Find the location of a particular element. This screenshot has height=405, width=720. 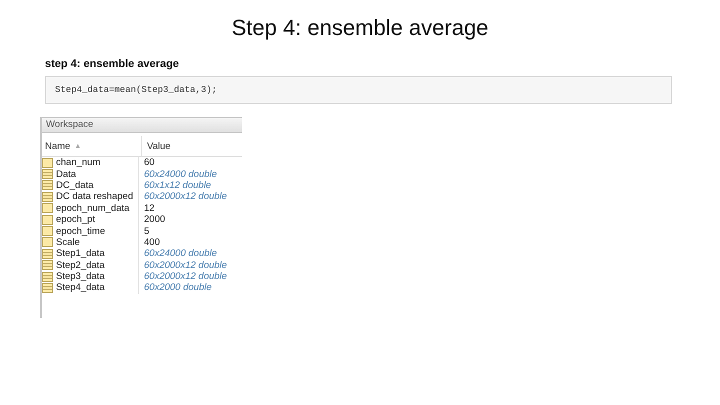

variable-value: 60 is located at coordinates (149, 162).